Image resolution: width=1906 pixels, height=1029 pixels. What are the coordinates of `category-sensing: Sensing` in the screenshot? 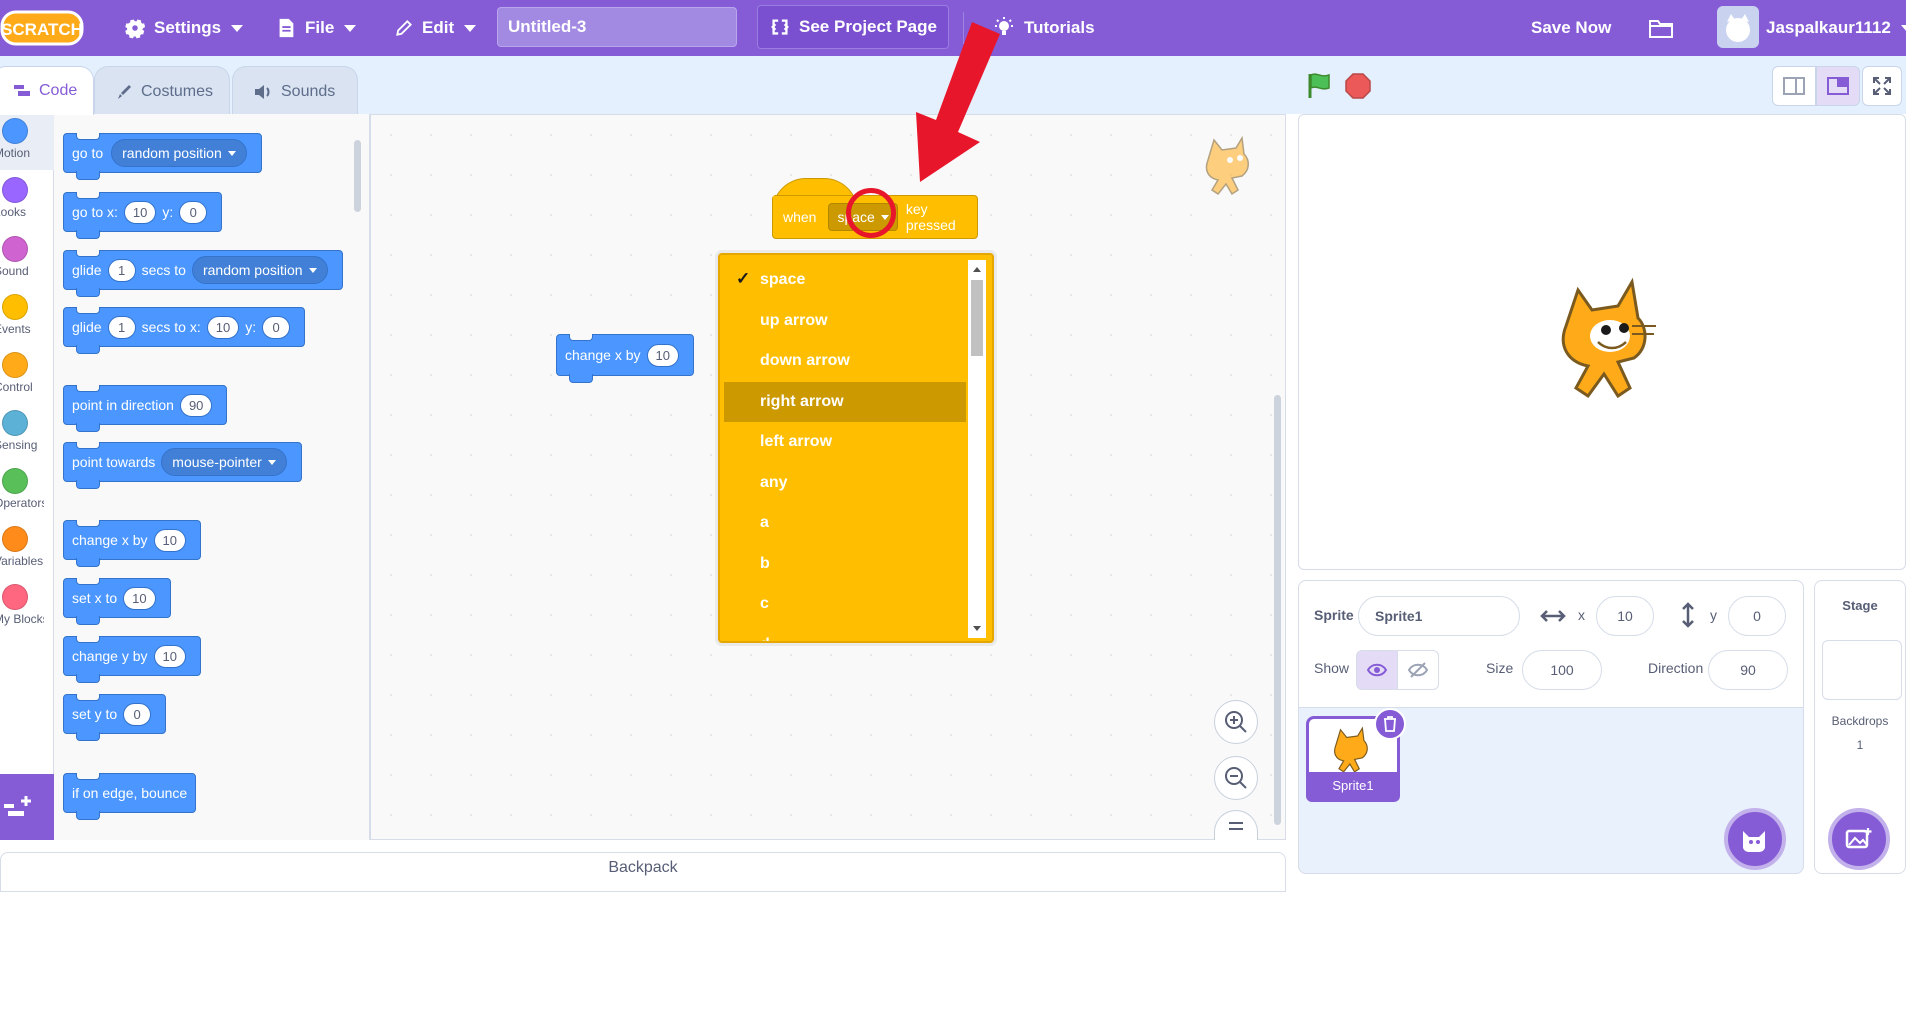 It's located at (27, 431).